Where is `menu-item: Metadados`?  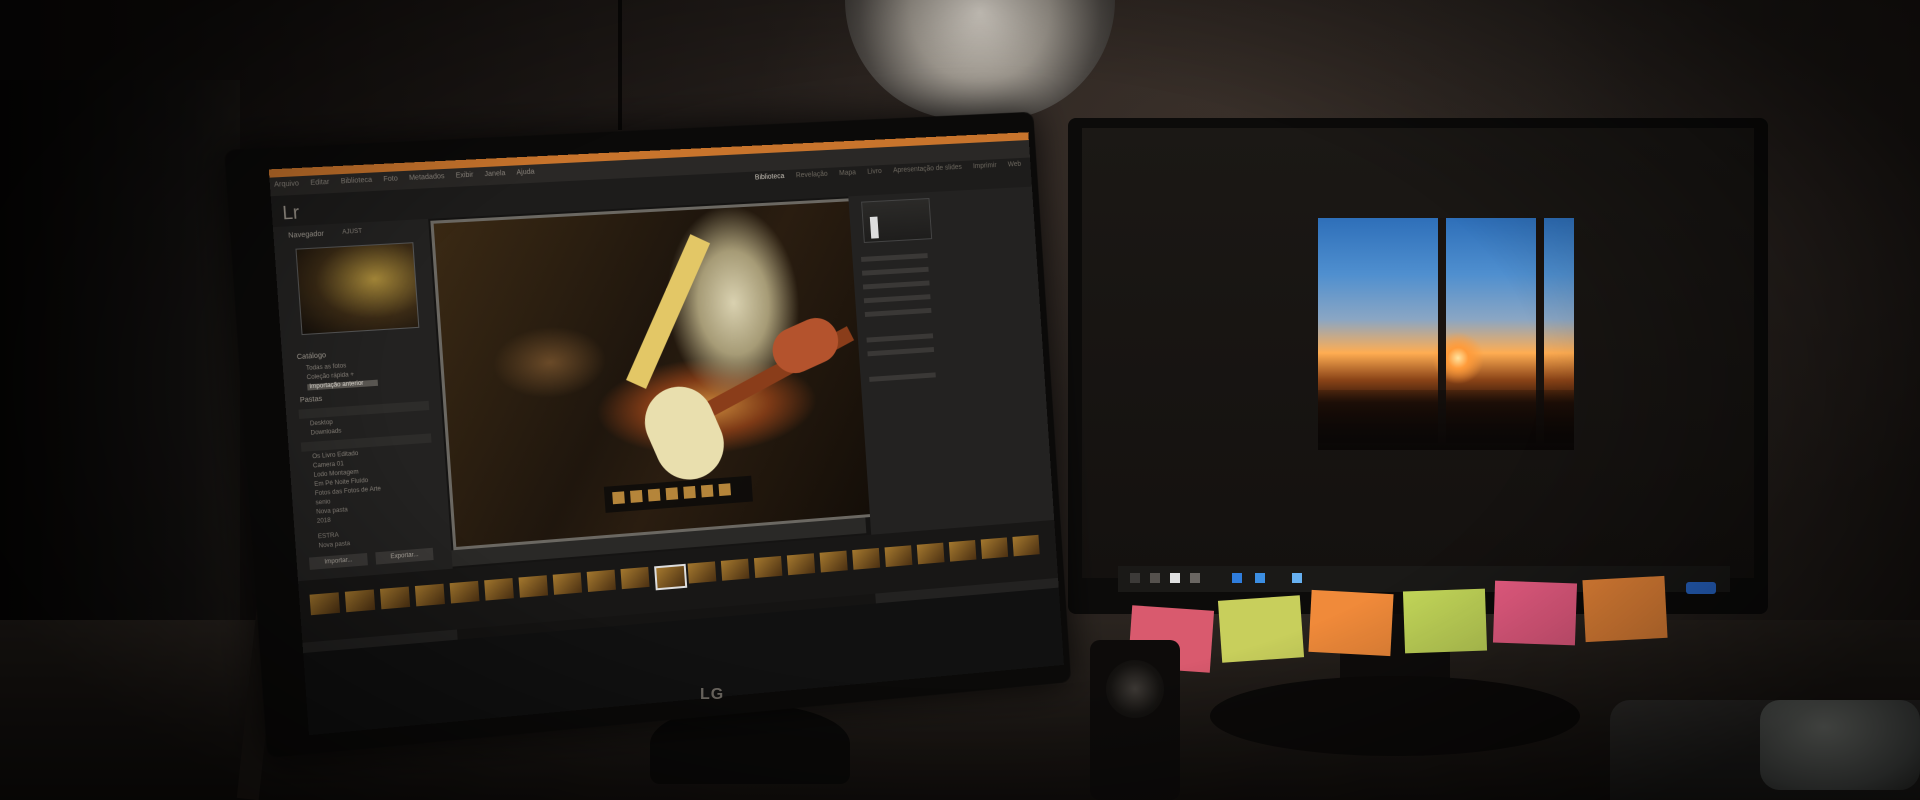 menu-item: Metadados is located at coordinates (427, 177).